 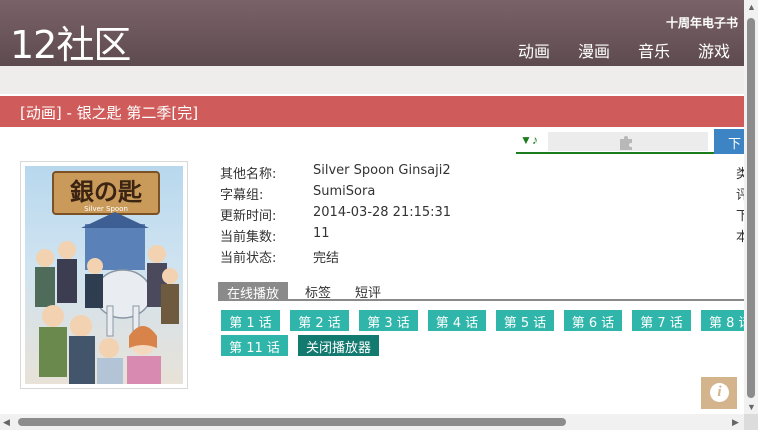 I want to click on info-key: 其他名称:, so click(x=248, y=174).